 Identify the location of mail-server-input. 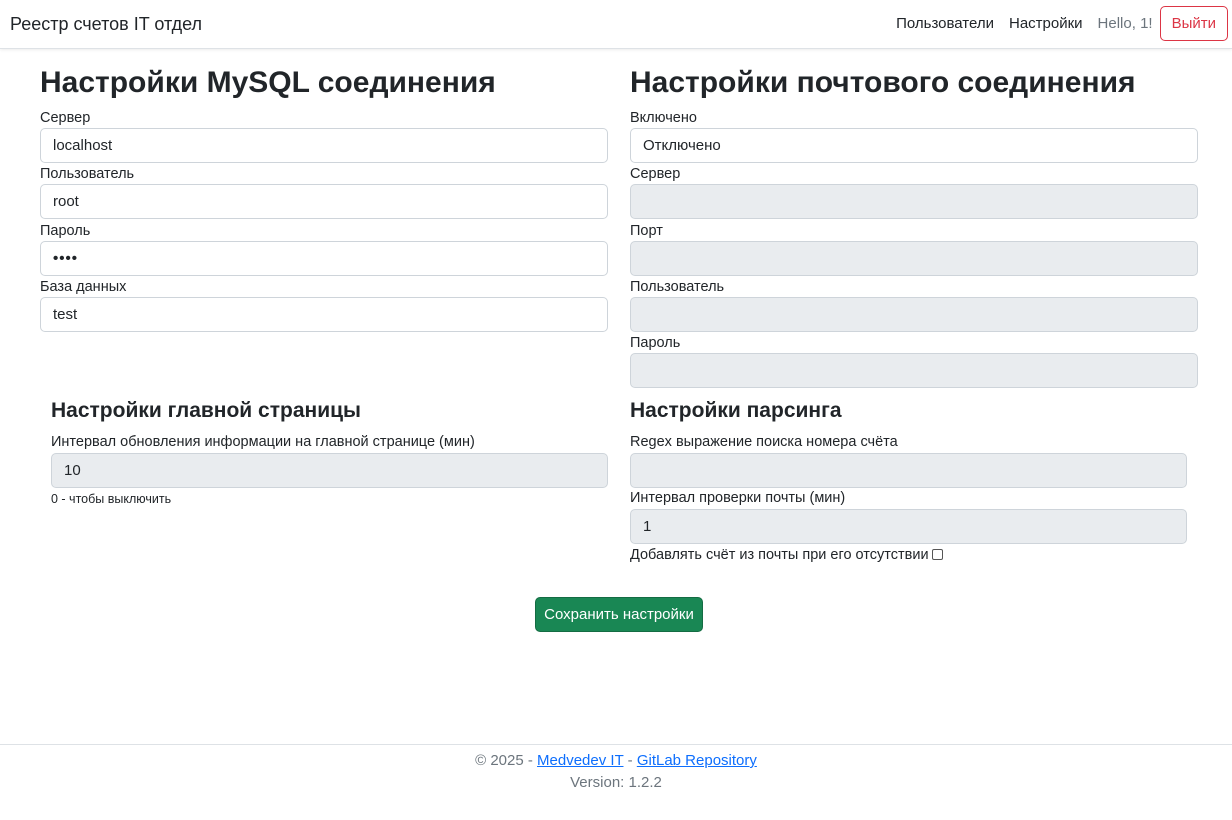
(914, 201).